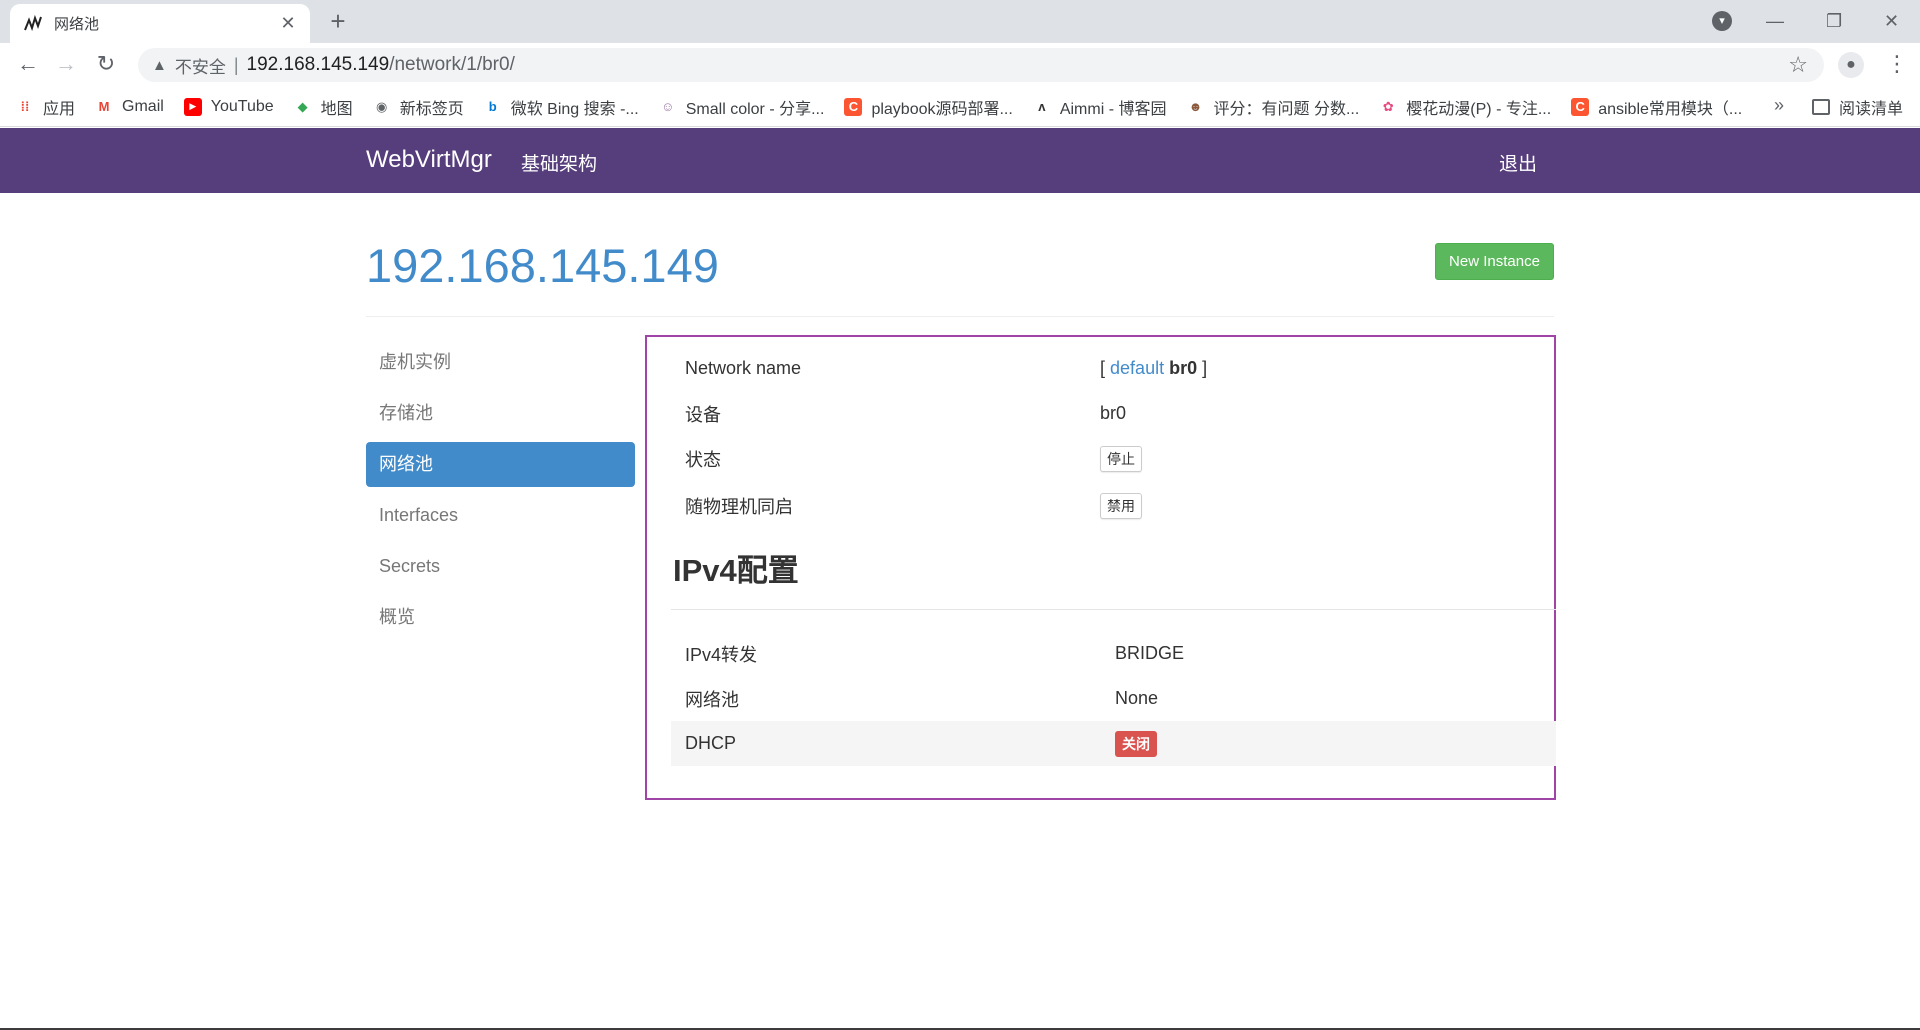 The height and width of the screenshot is (1030, 1920). I want to click on blog-icon: ʌ, so click(1042, 106).